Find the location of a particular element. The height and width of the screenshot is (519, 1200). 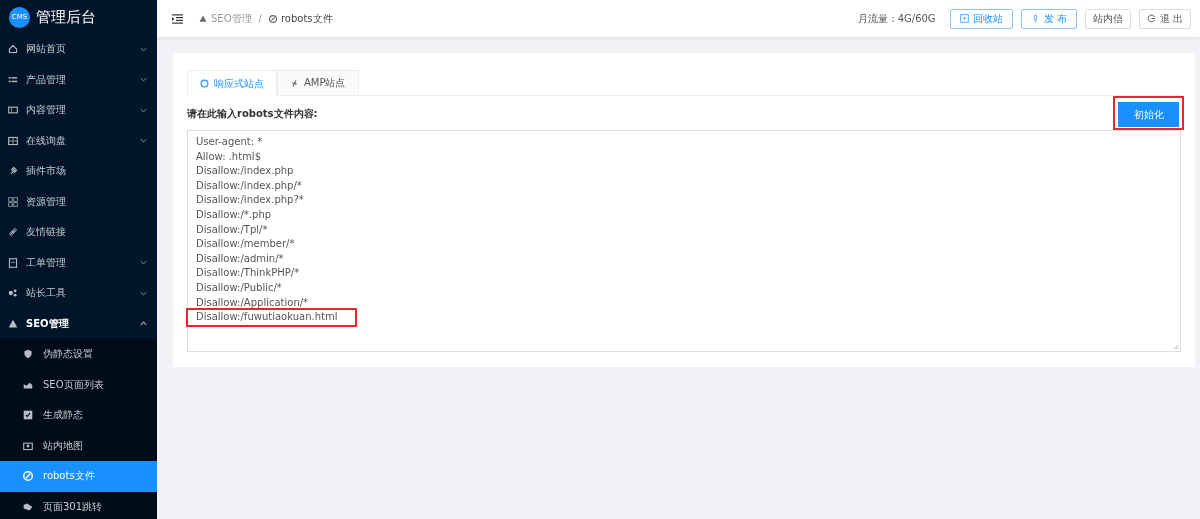

grid-icon is located at coordinates (13, 110).